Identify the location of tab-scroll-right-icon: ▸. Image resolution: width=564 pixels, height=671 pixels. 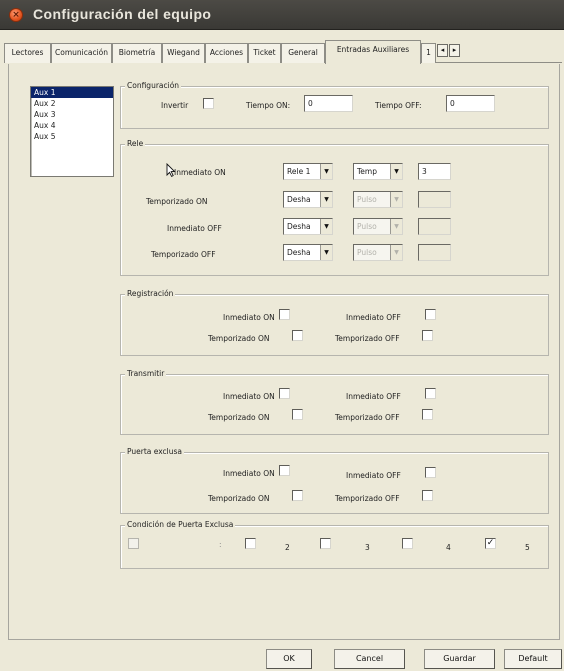
(454, 50).